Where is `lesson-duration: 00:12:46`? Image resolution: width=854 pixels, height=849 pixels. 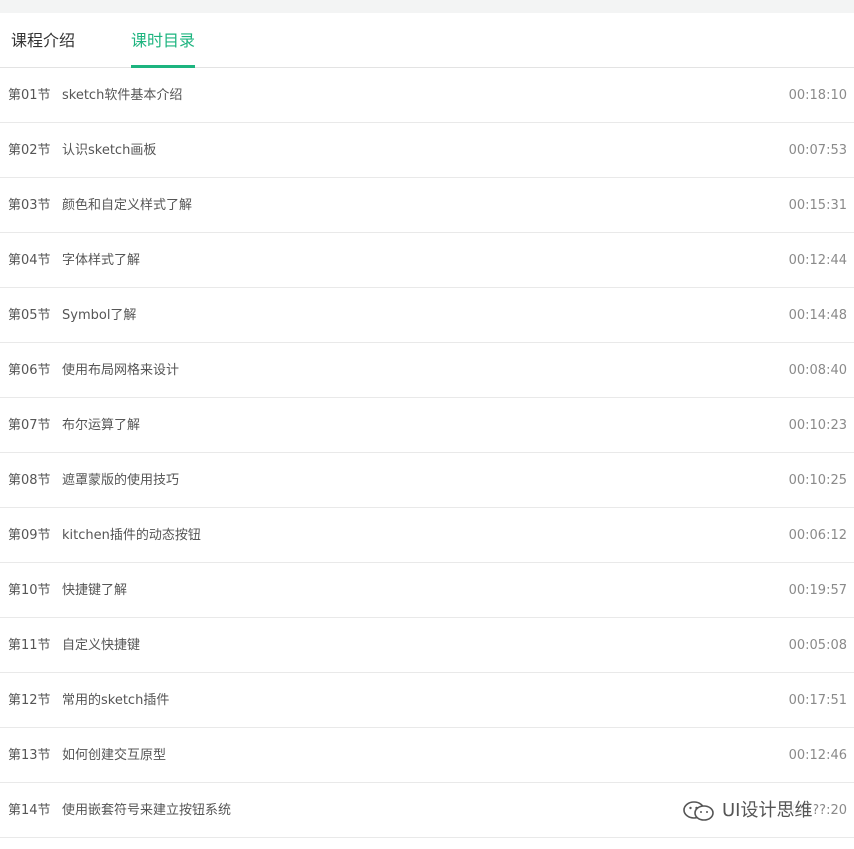
lesson-duration: 00:12:46 is located at coordinates (817, 755).